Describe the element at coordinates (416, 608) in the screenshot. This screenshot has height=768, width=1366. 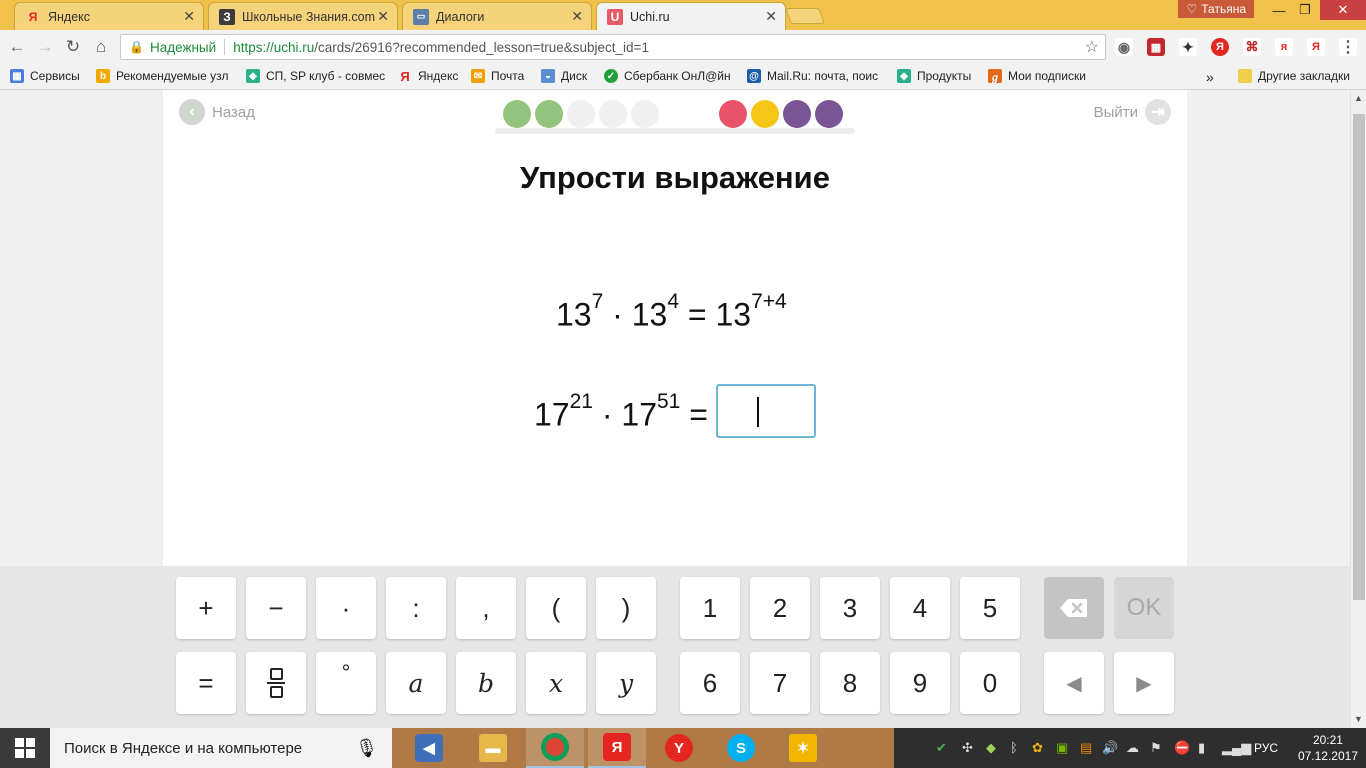
I see `key-divide: :` at that location.